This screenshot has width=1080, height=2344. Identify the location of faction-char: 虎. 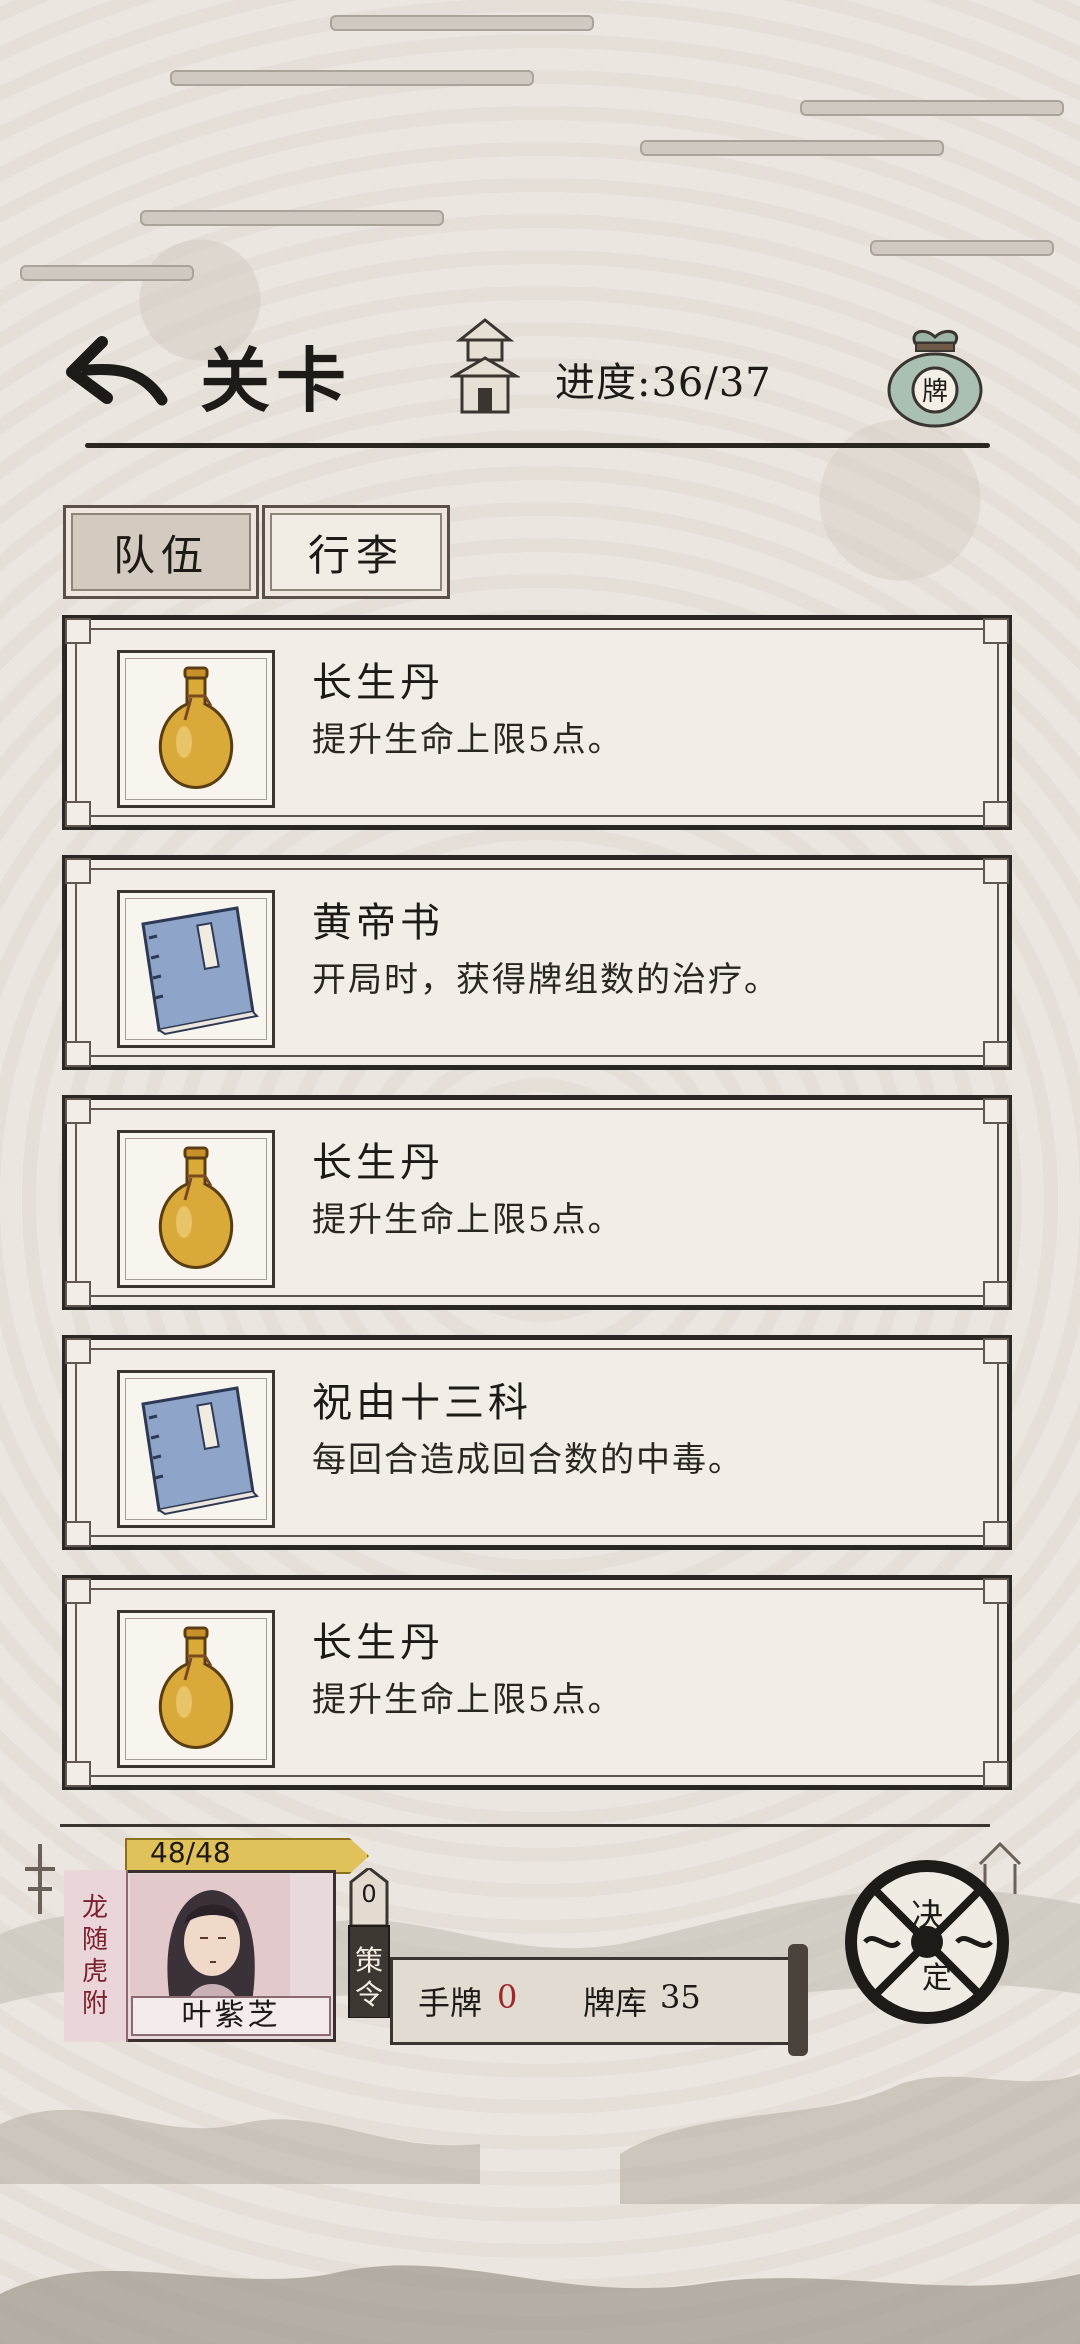
(94, 1972).